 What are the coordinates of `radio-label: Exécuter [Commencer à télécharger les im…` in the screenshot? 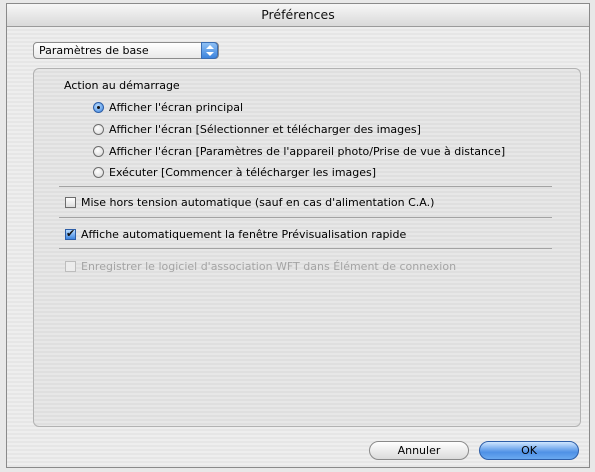 It's located at (243, 172).